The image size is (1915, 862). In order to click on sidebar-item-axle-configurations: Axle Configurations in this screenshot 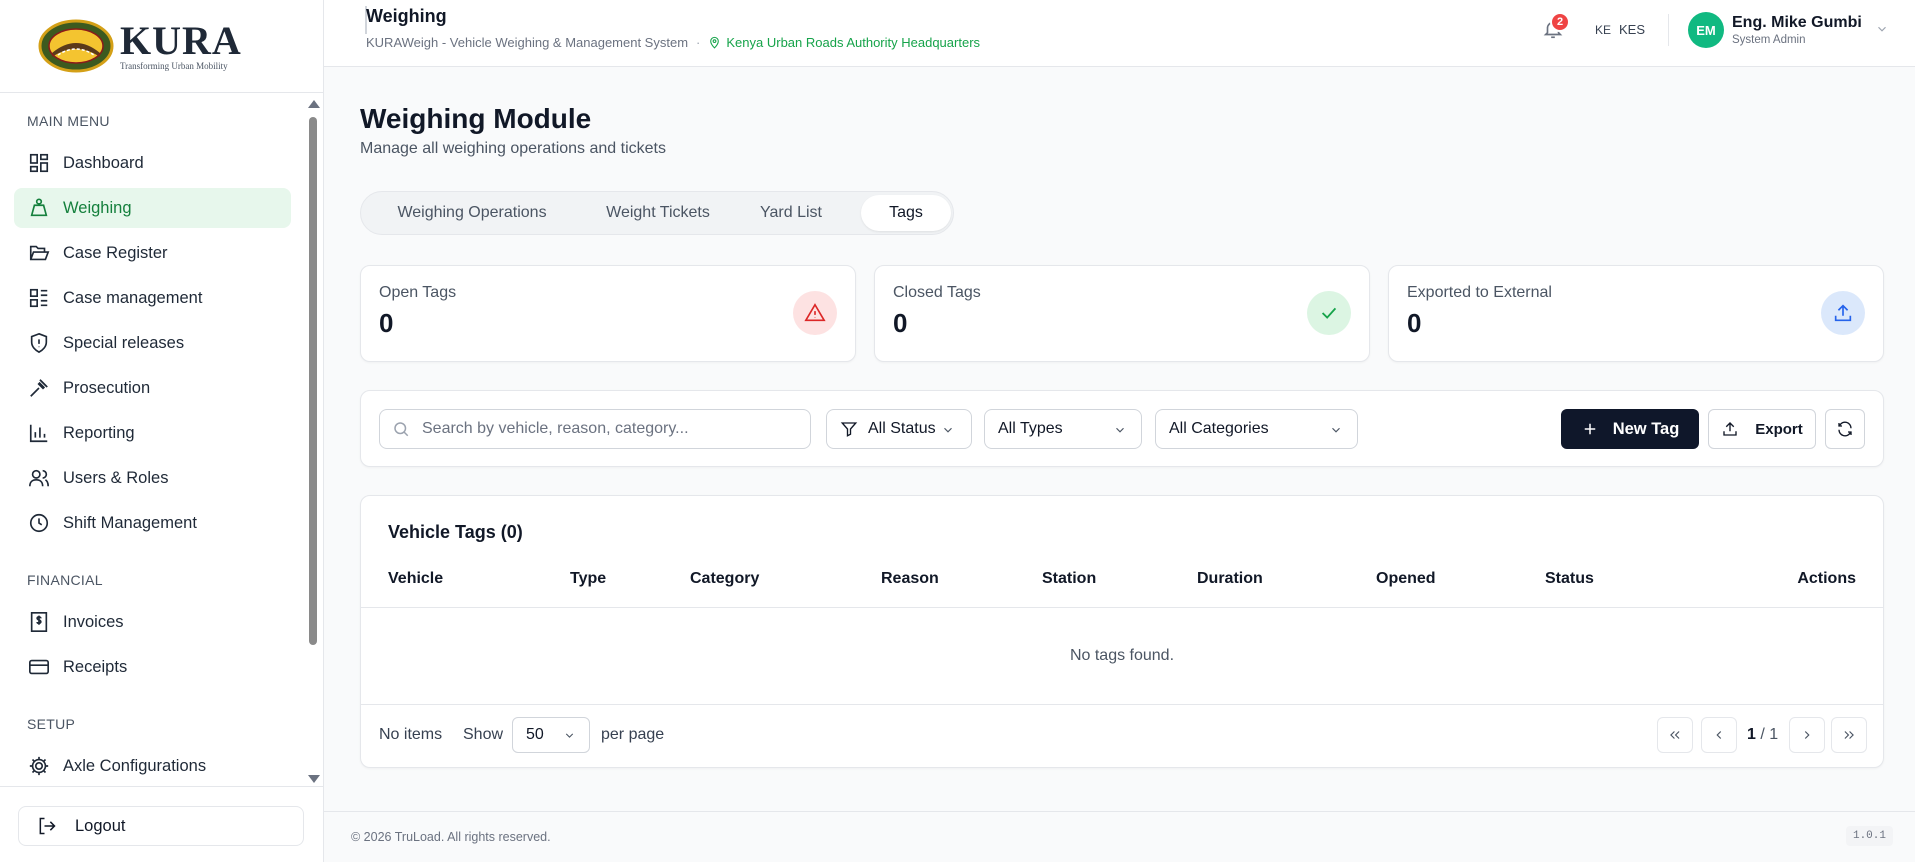, I will do `click(152, 766)`.